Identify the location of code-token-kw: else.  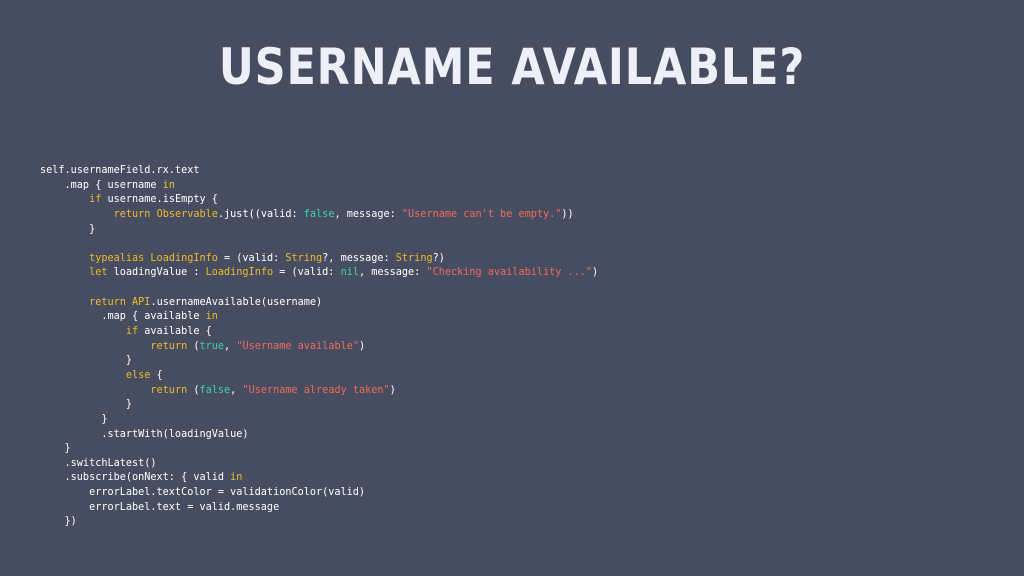
(138, 375).